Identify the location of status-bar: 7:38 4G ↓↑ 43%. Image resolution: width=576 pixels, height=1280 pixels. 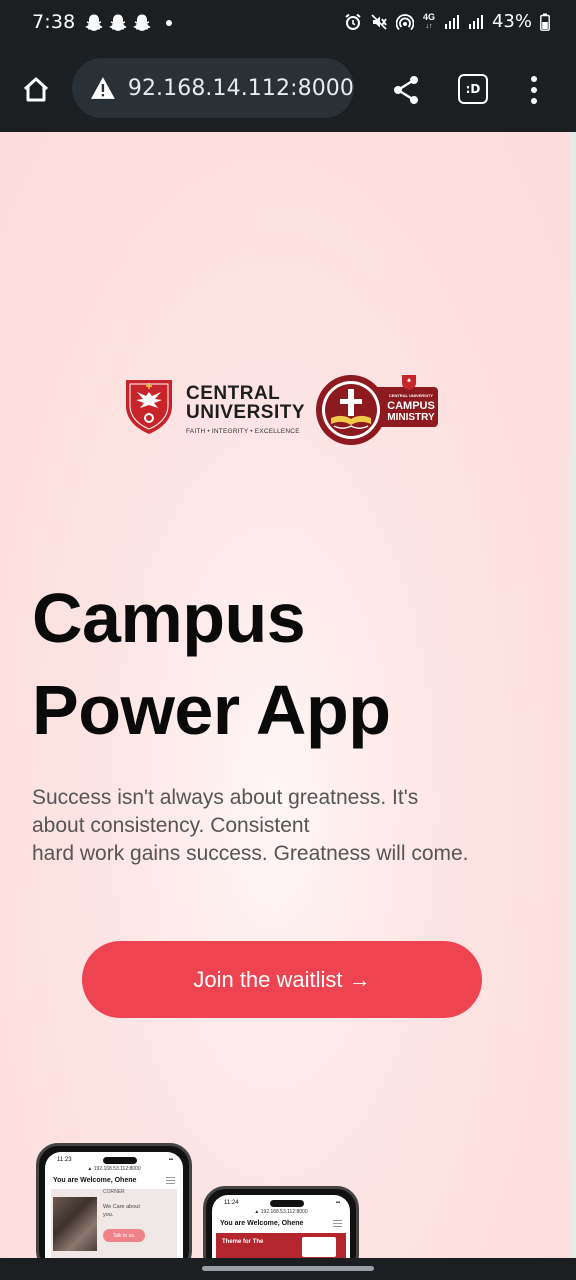
(288, 23).